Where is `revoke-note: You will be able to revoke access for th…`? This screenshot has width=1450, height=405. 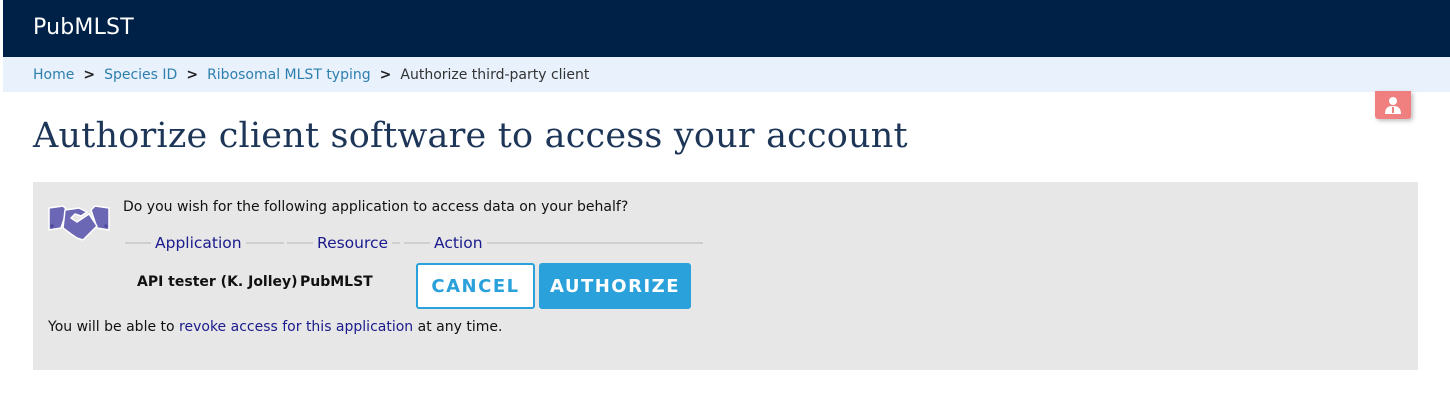
revoke-note: You will be able to revoke access for th… is located at coordinates (275, 327).